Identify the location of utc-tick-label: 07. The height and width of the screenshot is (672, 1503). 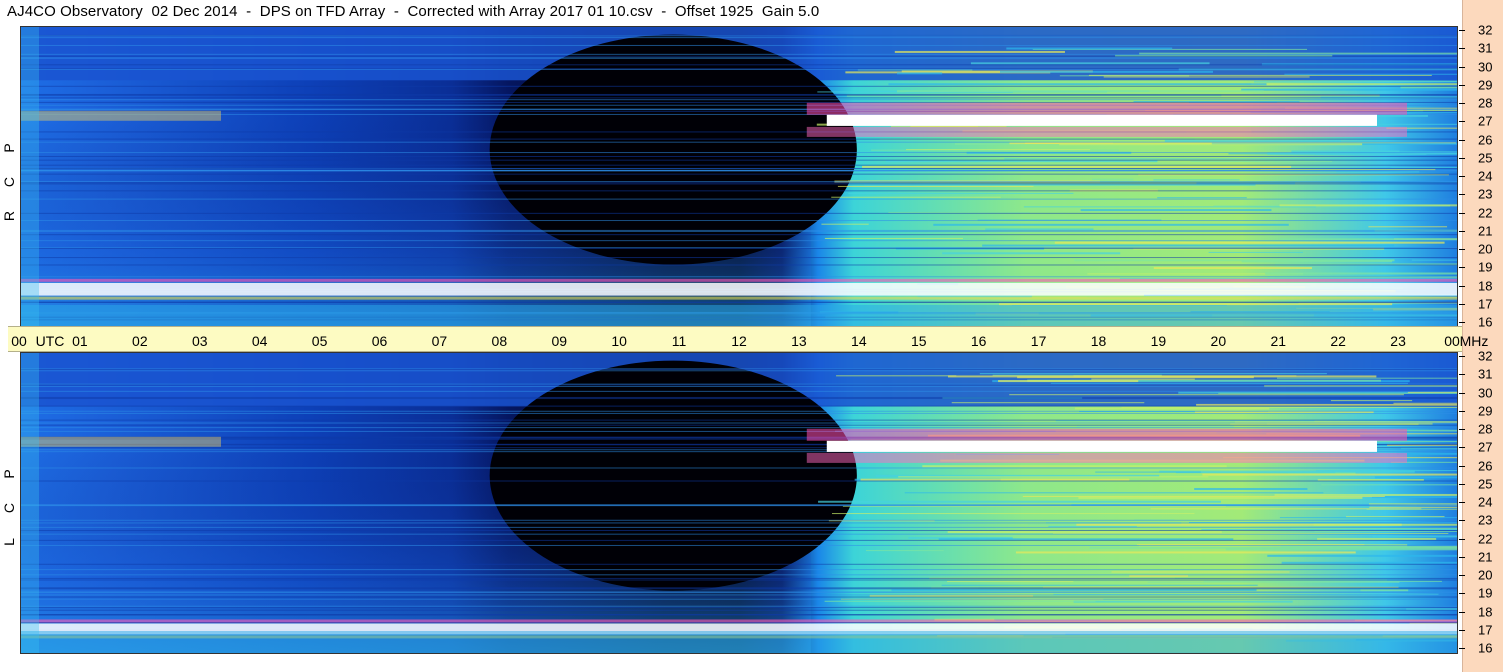
(439, 341).